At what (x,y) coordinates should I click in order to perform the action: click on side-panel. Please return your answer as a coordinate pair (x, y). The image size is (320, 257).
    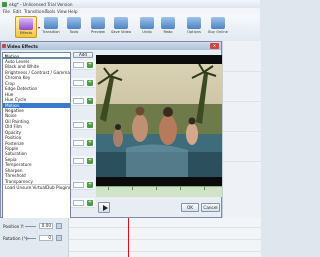
    Looking at the image, I should click on (241, 129).